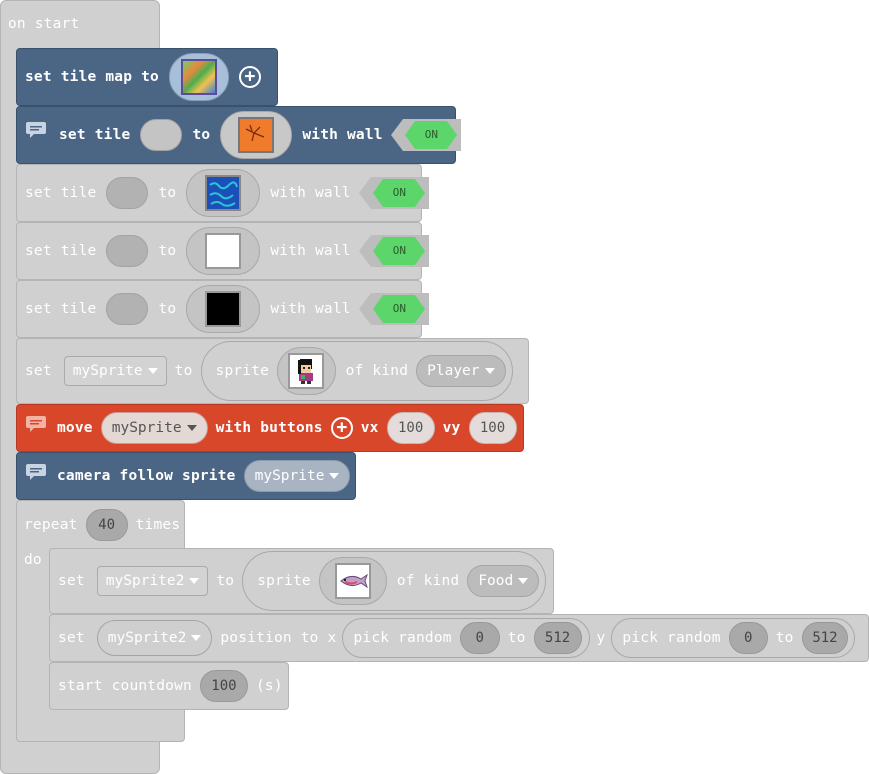  I want to click on set-food-sprite-block: set mySprite2 to sprite of kind Food, so click(301, 581).